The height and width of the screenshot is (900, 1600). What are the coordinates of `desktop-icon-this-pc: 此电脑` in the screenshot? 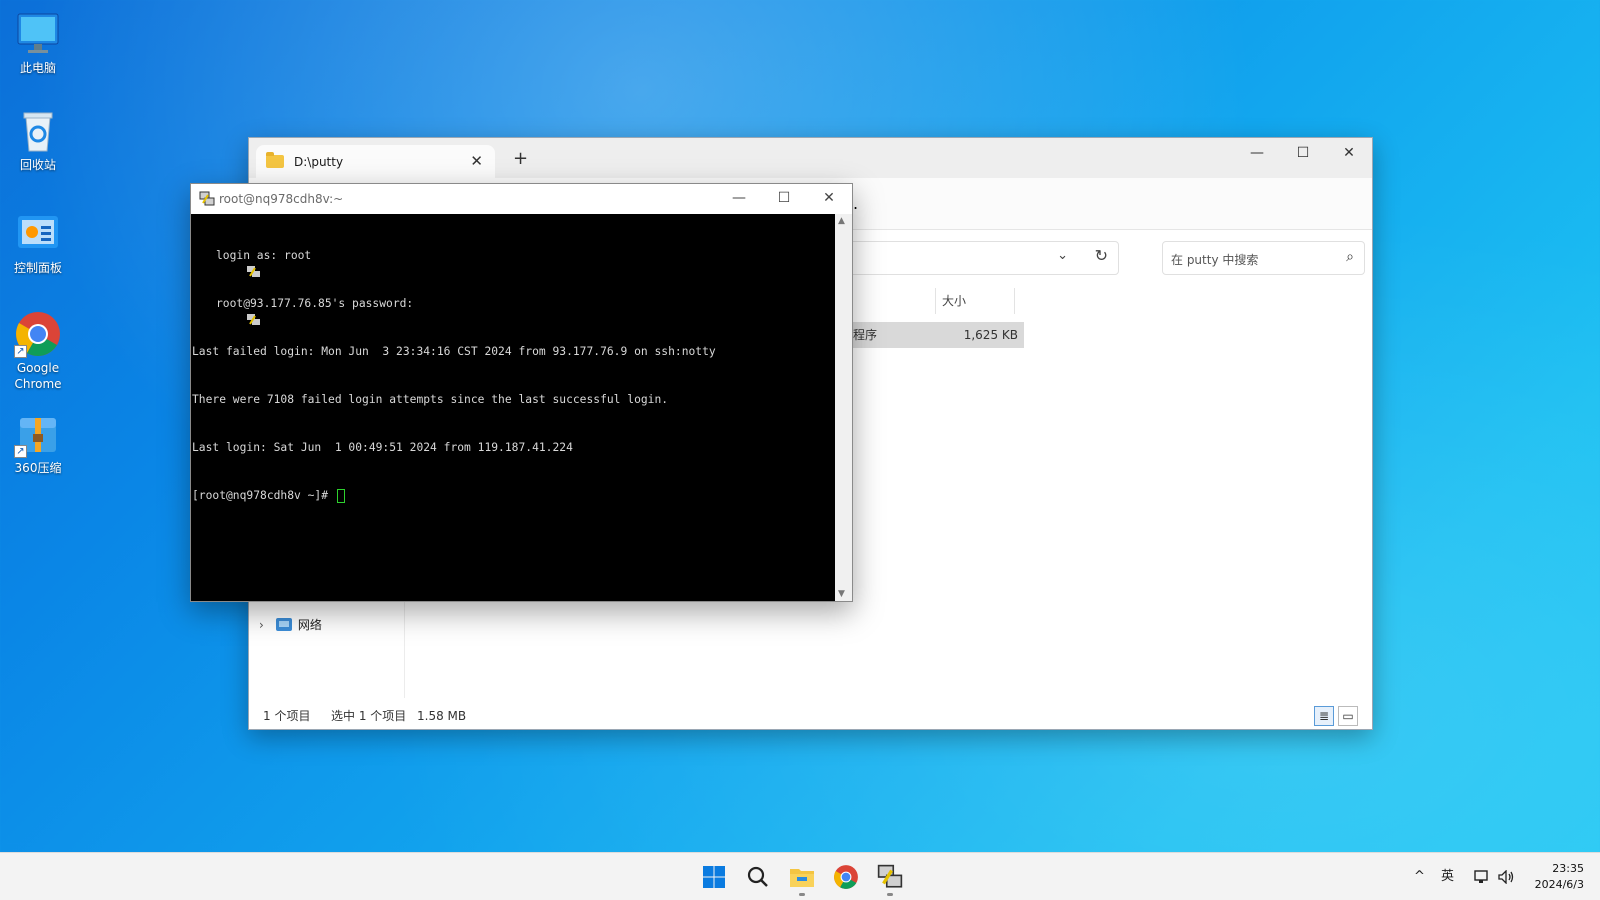 It's located at (38, 43).